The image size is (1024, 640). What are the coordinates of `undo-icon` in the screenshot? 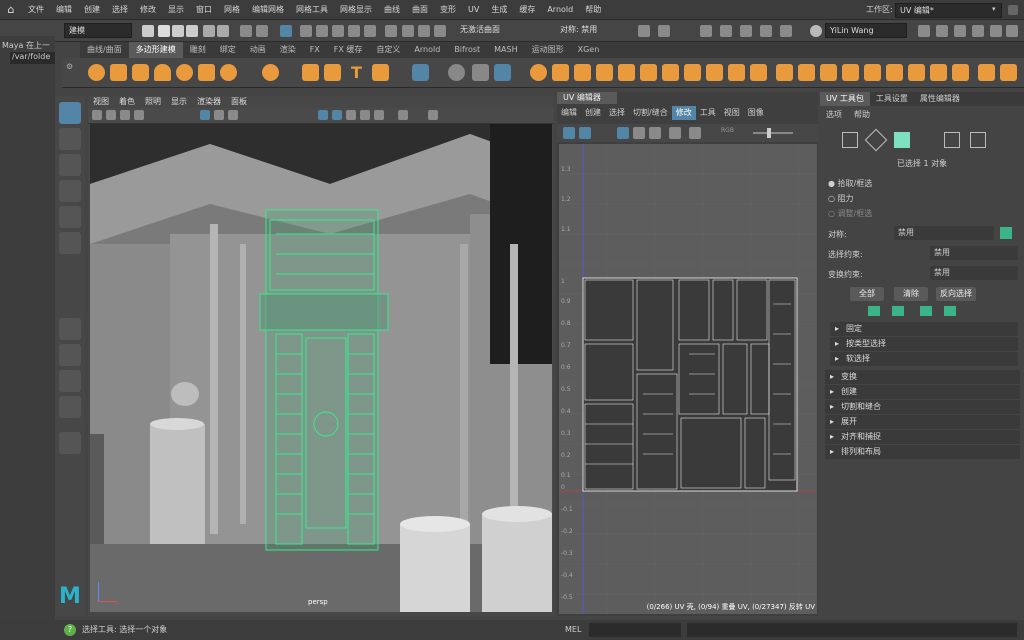 It's located at (209, 31).